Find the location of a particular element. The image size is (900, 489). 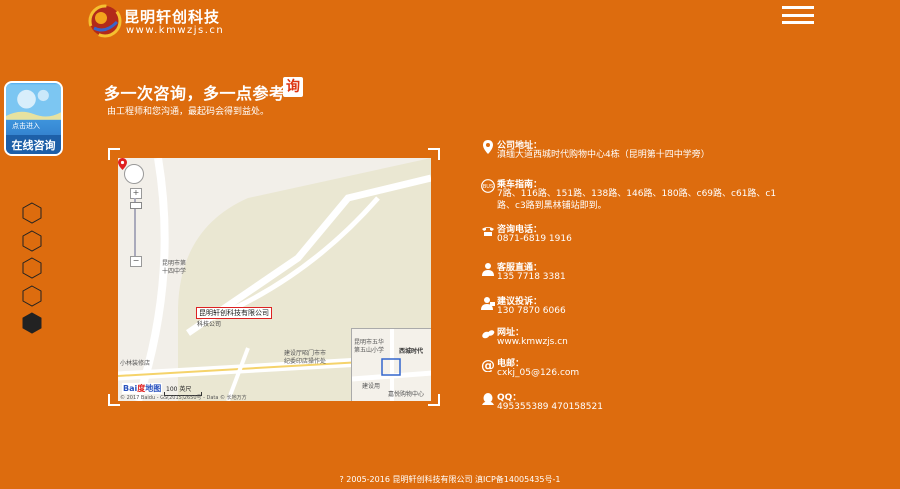

svg-text: BUS is located at coordinates (488, 187).